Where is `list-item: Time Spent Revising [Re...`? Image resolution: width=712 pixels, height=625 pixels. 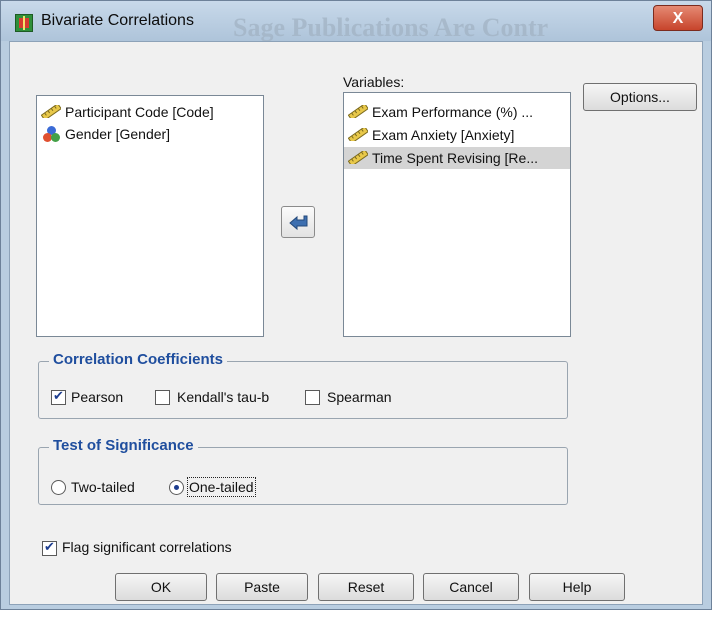
list-item: Time Spent Revising [Re... is located at coordinates (457, 158).